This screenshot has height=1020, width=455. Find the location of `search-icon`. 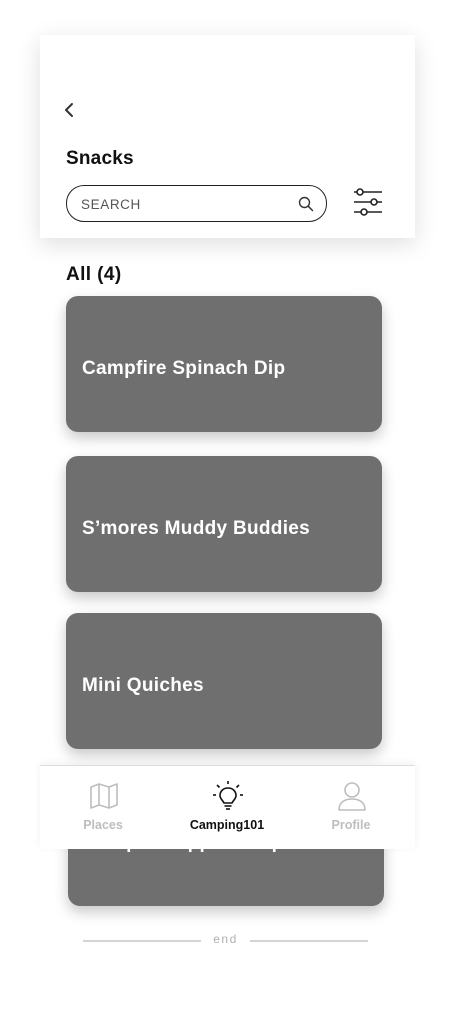

search-icon is located at coordinates (306, 204).